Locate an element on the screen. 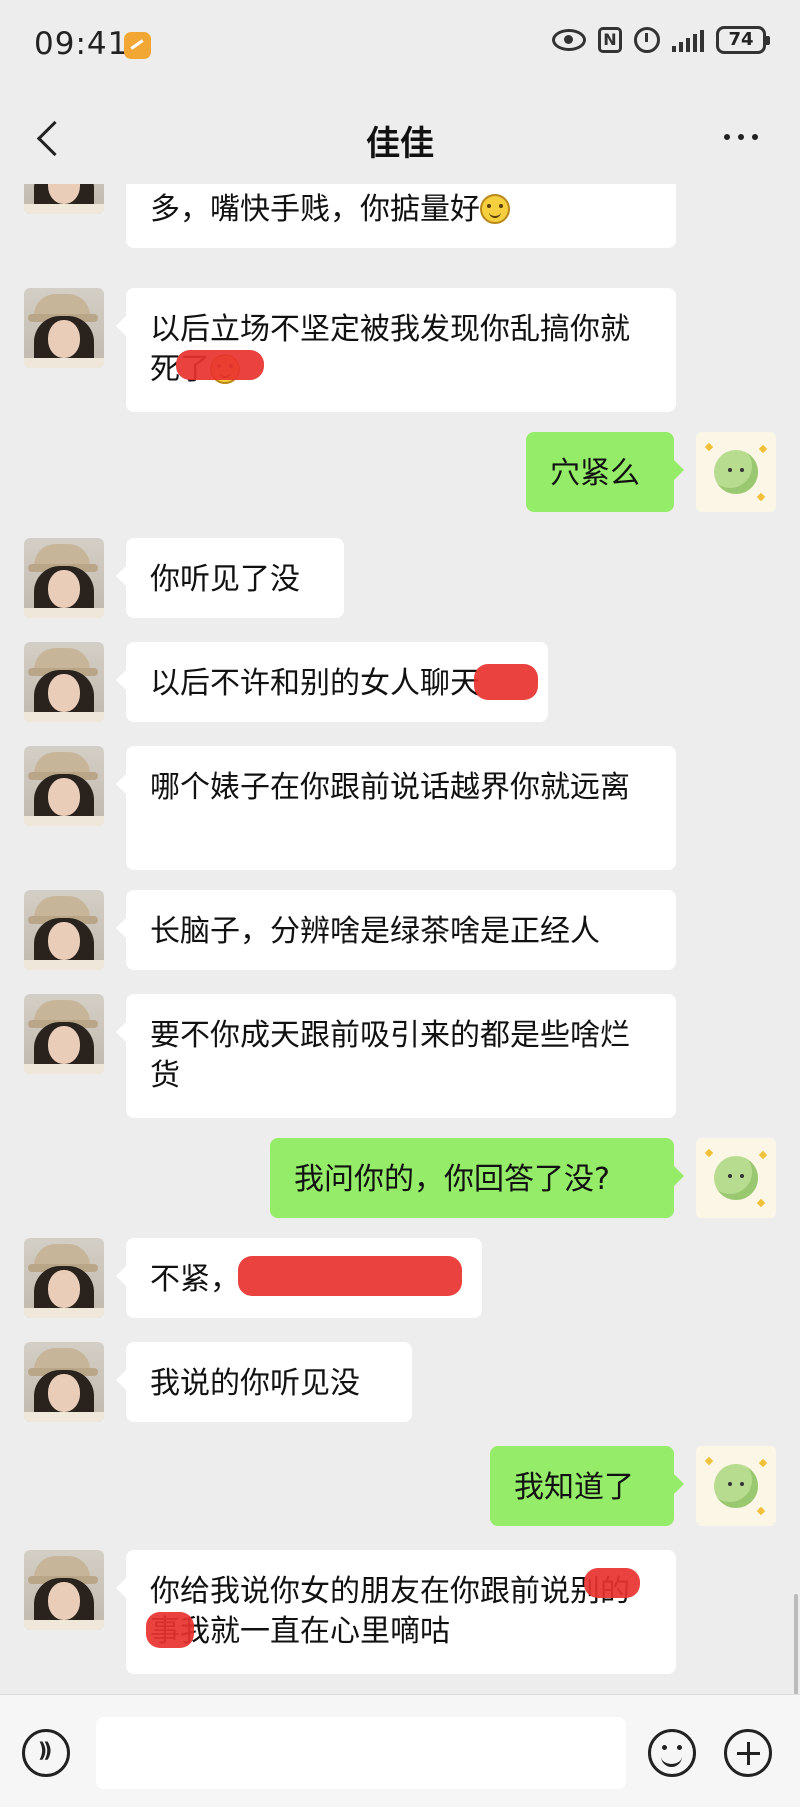  message-bubble-received: 我脾气暴，不是善茬，不温柔，毛病多，嘴快手贱，你掂量好 is located at coordinates (401, 216).